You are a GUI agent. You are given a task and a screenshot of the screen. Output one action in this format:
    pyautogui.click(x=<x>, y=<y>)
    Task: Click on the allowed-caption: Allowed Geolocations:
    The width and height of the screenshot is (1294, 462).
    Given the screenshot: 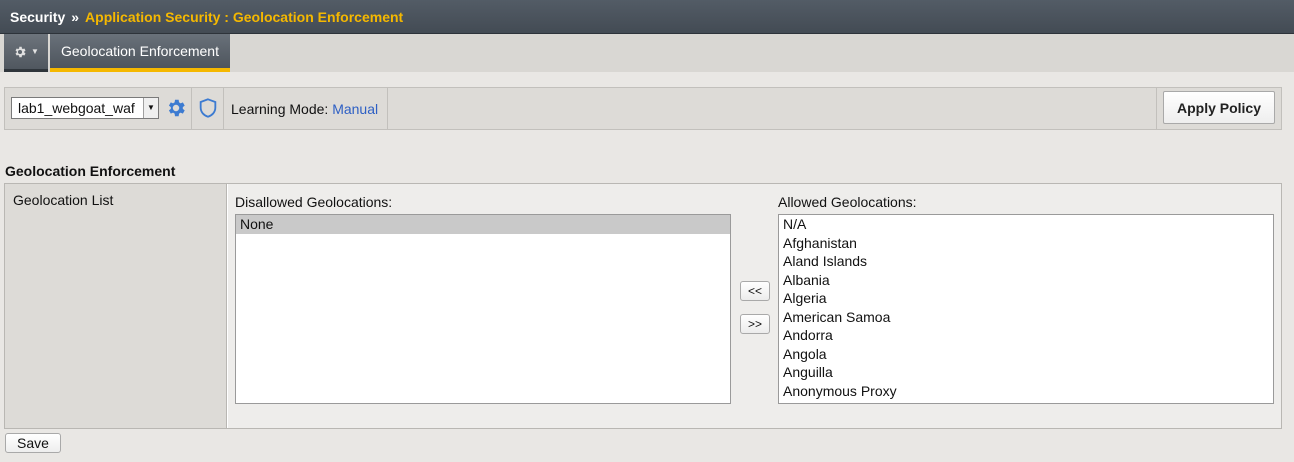 What is the action you would take?
    pyautogui.click(x=847, y=202)
    